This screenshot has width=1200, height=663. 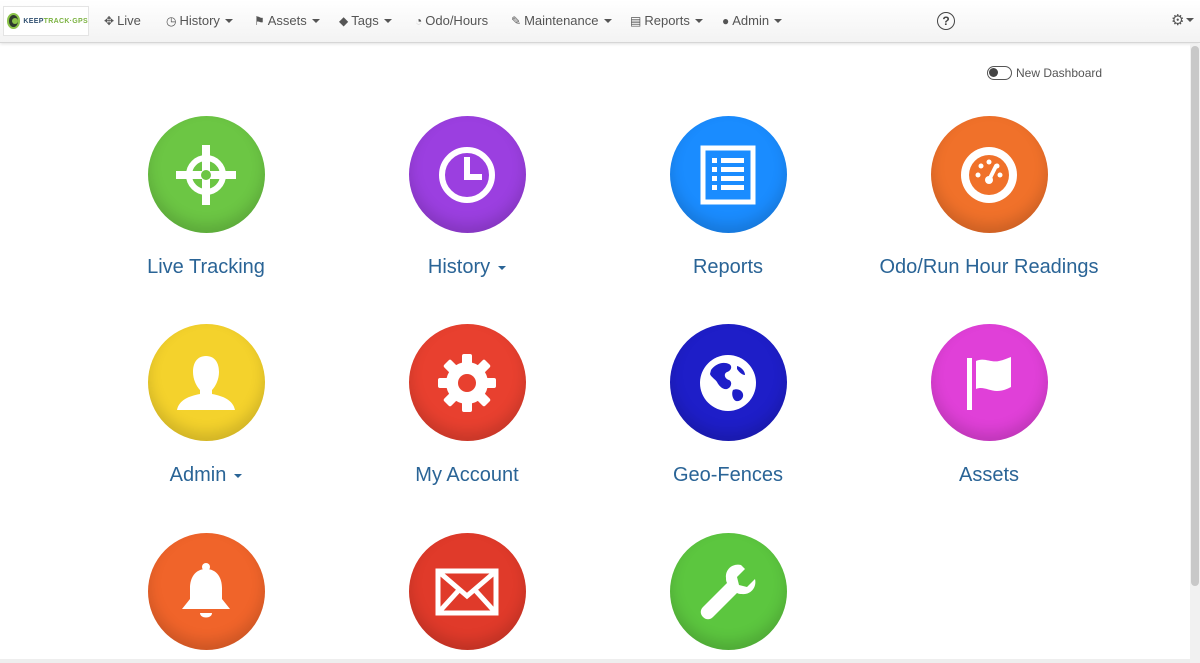 I want to click on nav-history: ◷ History, so click(x=199, y=20).